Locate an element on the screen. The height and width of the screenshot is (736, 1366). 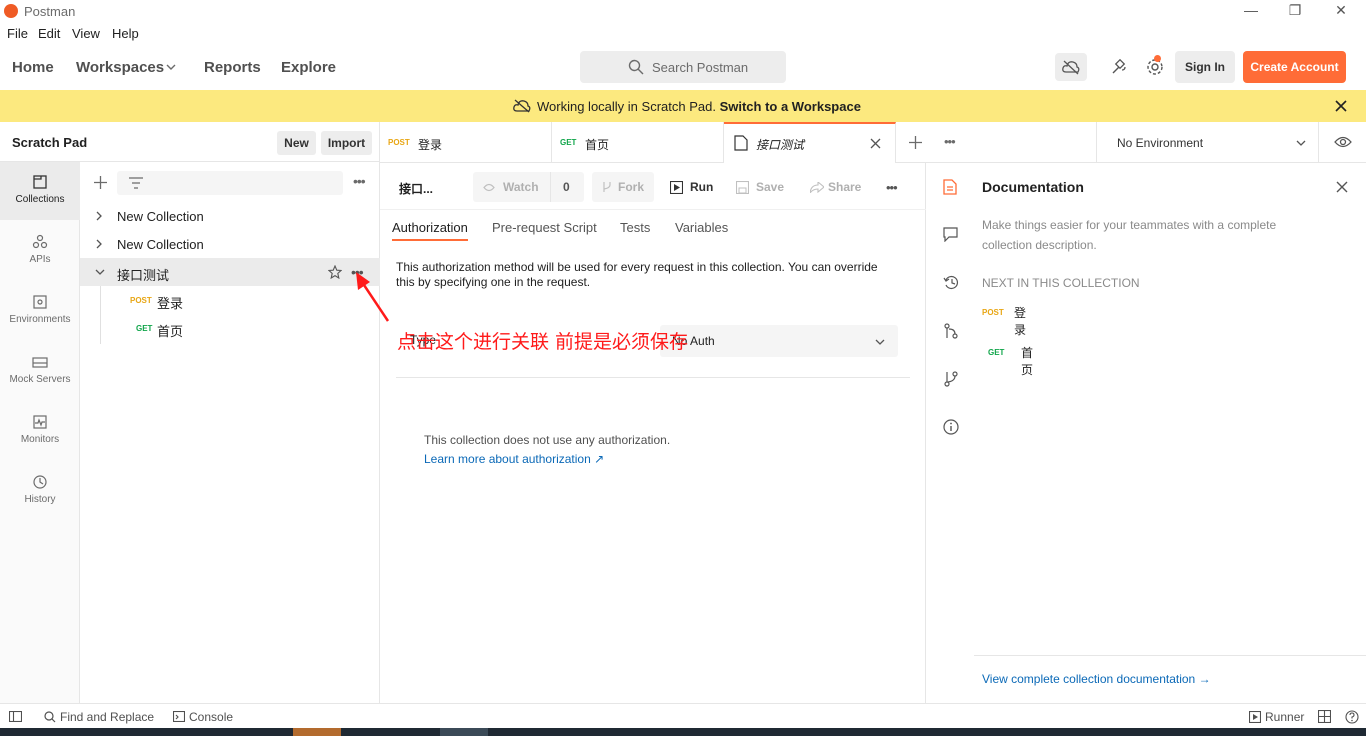
pull-requests-icon is located at coordinates (951, 331).